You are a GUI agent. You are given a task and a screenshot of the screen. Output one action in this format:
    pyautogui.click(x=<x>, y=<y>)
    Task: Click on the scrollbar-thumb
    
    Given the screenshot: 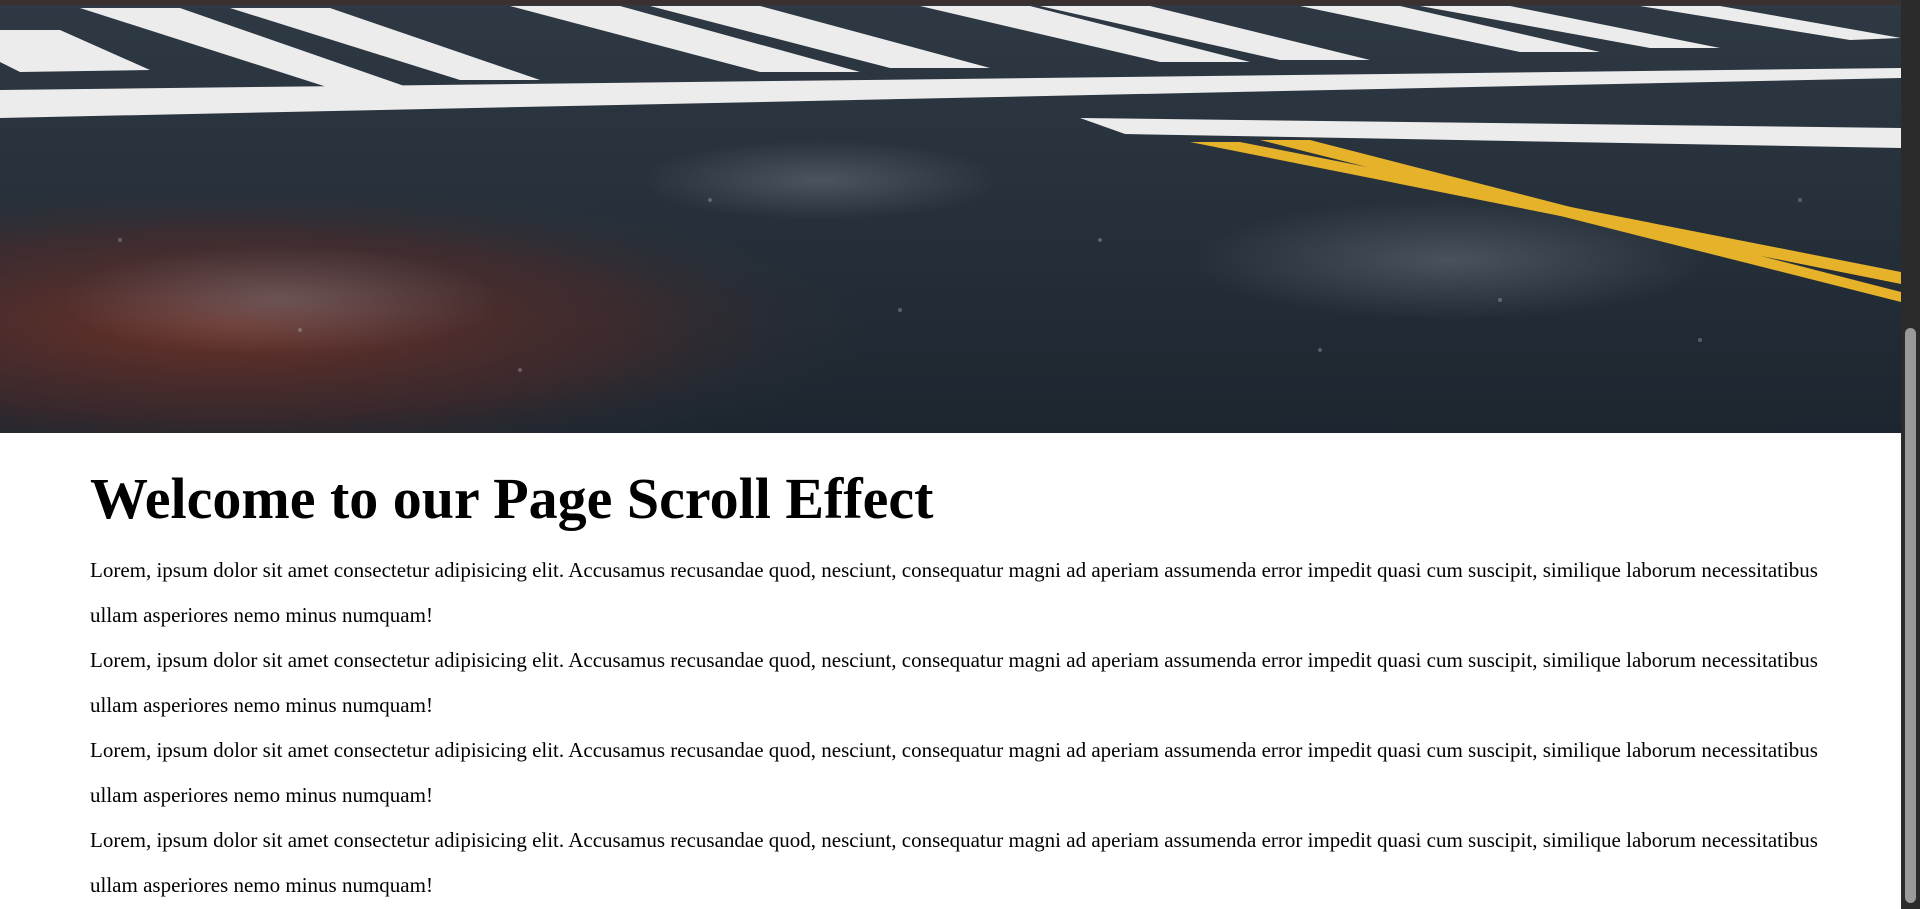 What is the action you would take?
    pyautogui.click(x=1910, y=615)
    